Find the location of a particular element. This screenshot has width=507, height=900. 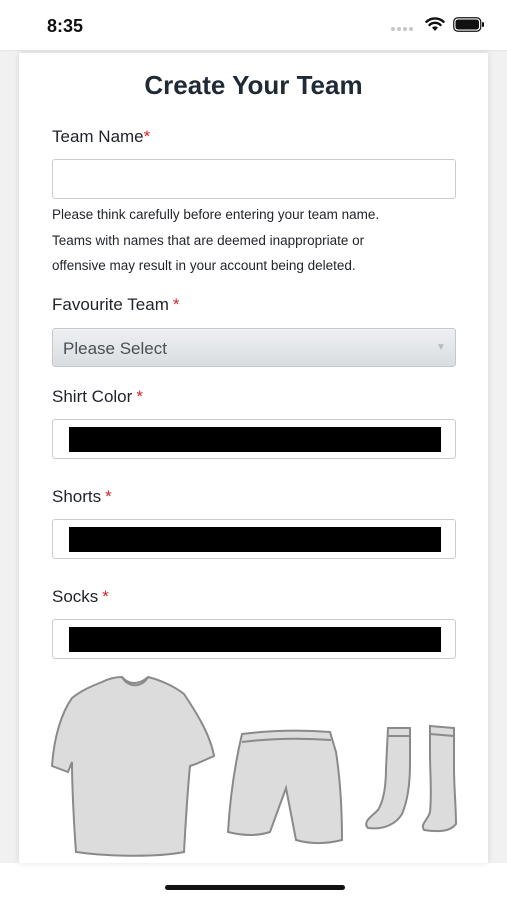

page-title: Create Your Team is located at coordinates (253, 85).